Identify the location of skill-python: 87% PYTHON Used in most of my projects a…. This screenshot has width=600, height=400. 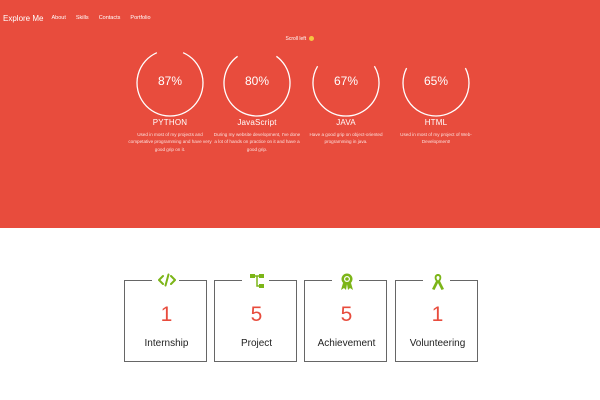
(170, 100).